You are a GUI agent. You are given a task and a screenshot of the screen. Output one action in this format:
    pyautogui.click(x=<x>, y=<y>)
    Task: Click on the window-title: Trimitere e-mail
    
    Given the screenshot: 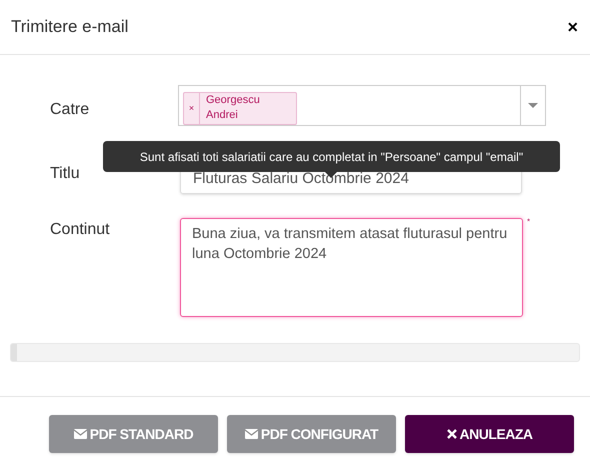 What is the action you would take?
    pyautogui.click(x=69, y=27)
    